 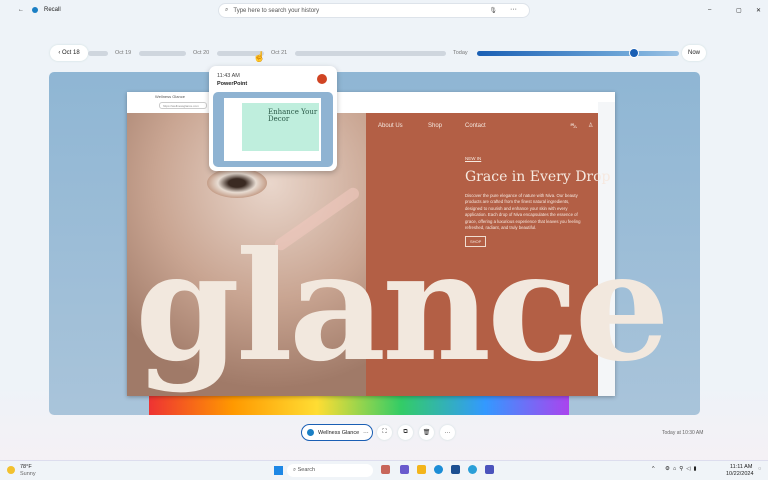 What do you see at coordinates (473, 158) in the screenshot?
I see `tag-label: NEW IN` at bounding box center [473, 158].